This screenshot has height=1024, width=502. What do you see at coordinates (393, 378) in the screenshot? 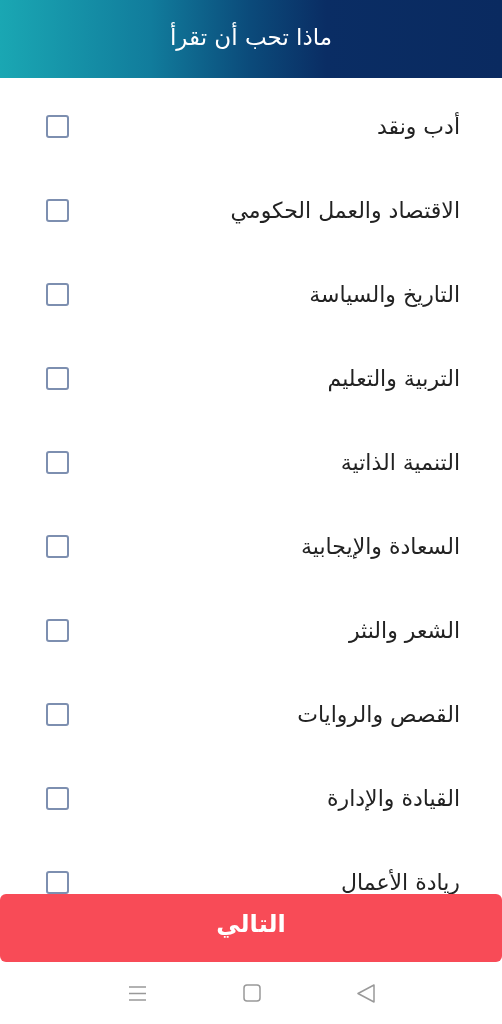
I see `topic-label: التربية والتعليم` at bounding box center [393, 378].